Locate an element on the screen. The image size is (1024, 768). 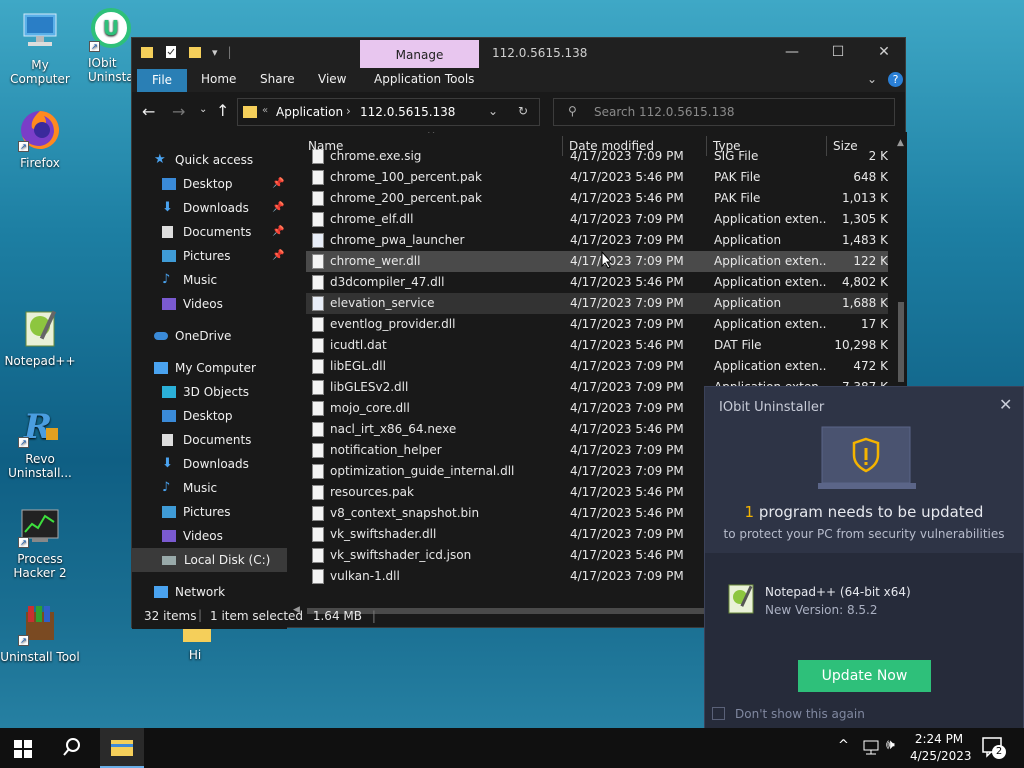
refresh-icon: ↻ is located at coordinates (523, 111).